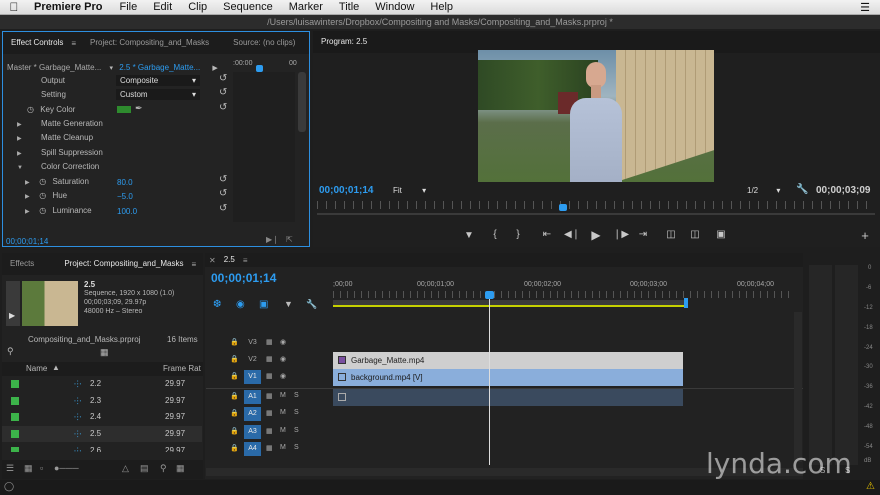  I want to click on timeline-v-scrollbar, so click(798, 387).